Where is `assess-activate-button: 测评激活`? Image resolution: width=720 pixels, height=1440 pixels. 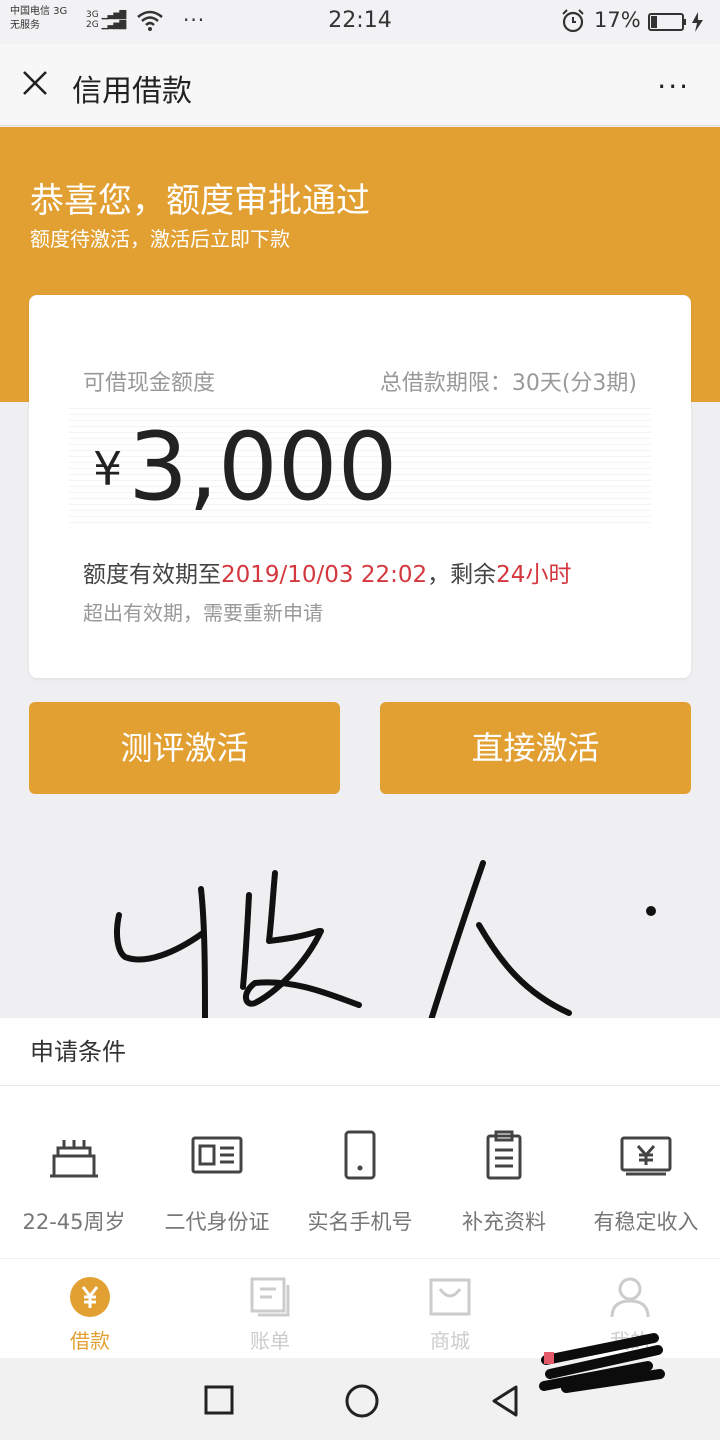
assess-activate-button: 测评激活 is located at coordinates (184, 748).